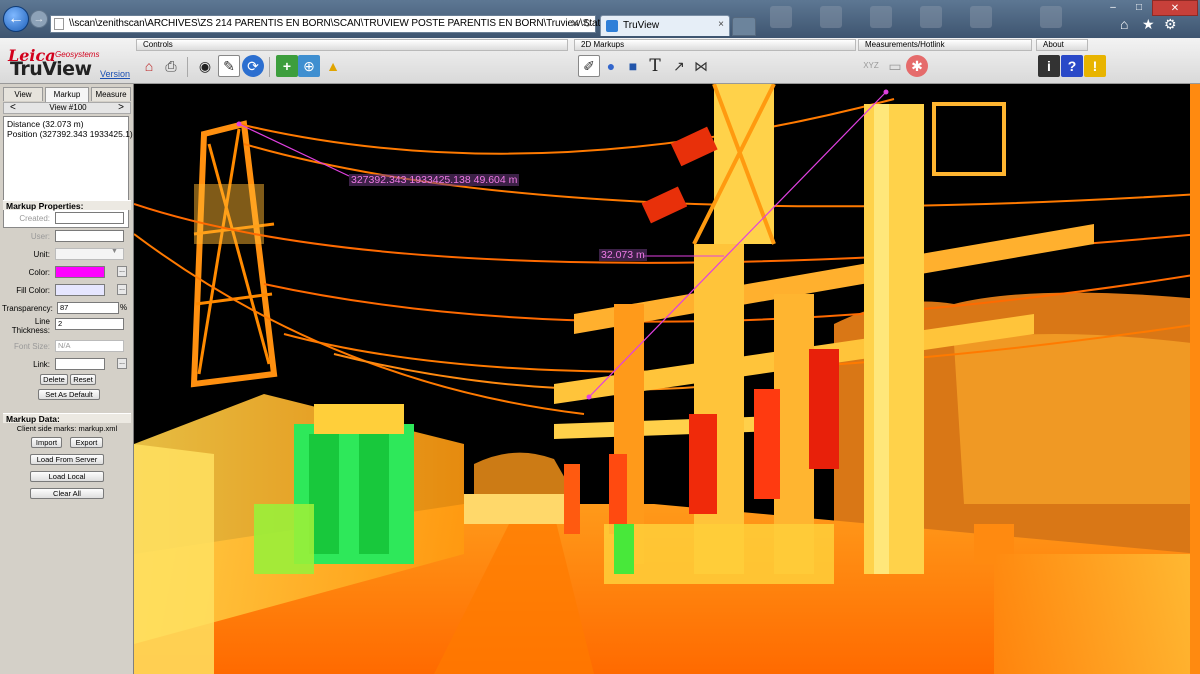  What do you see at coordinates (67, 428) in the screenshot?
I see `client-marks-text: Client side marks: markup.xml` at bounding box center [67, 428].